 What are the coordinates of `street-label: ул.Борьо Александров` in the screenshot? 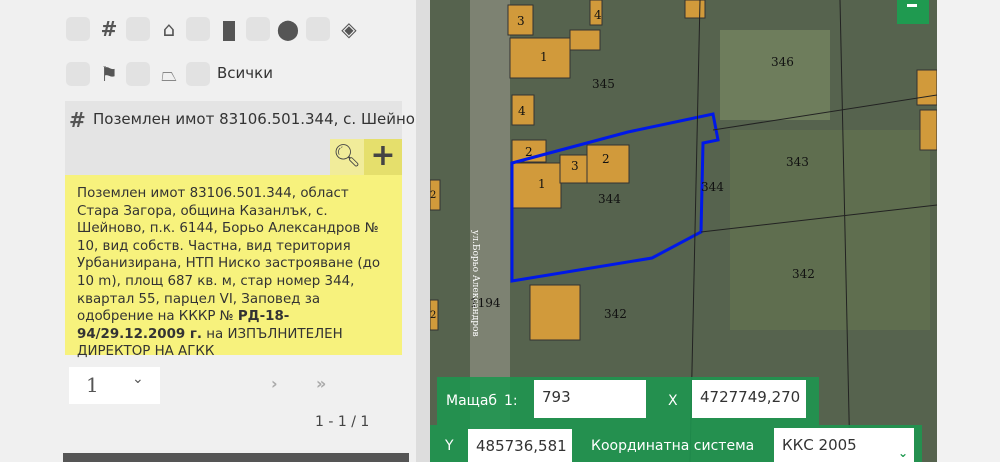 It's located at (475, 283).